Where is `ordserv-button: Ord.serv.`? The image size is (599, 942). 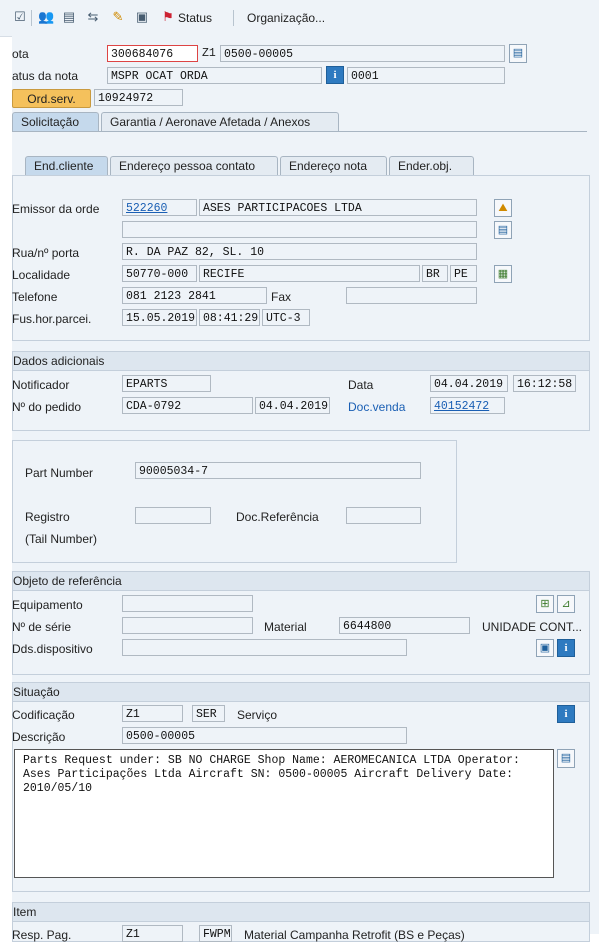 ordserv-button: Ord.serv. is located at coordinates (51, 98).